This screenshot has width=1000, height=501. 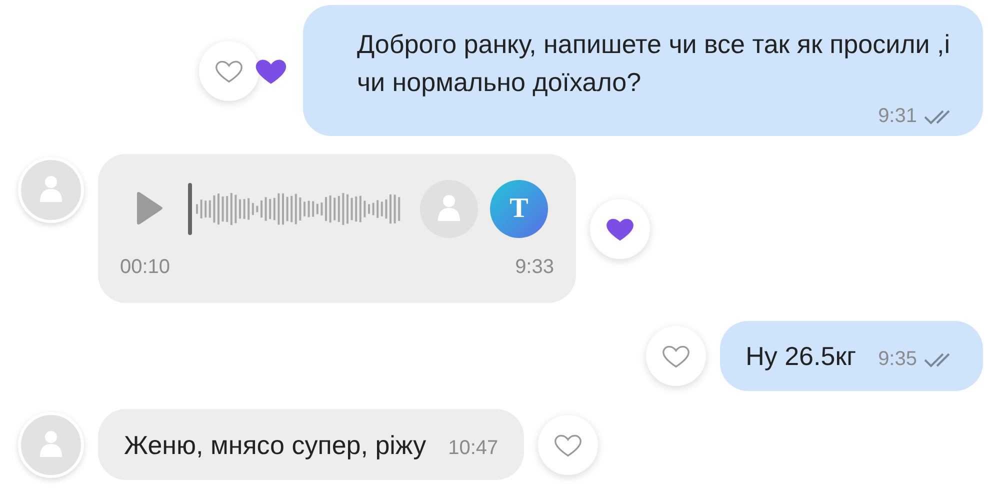 What do you see at coordinates (654, 63) in the screenshot?
I see `message-text: Доброго ранку, напишете чи все так як просили ,і чи нормально доїхало?` at bounding box center [654, 63].